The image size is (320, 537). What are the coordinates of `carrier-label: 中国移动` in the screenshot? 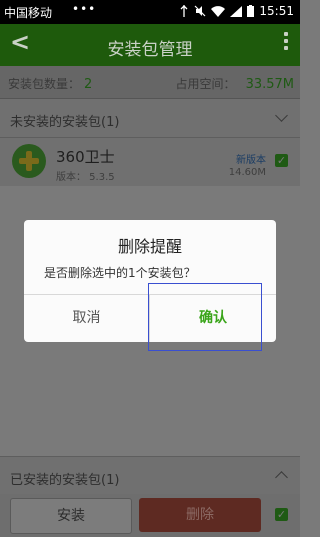 It's located at (28, 13).